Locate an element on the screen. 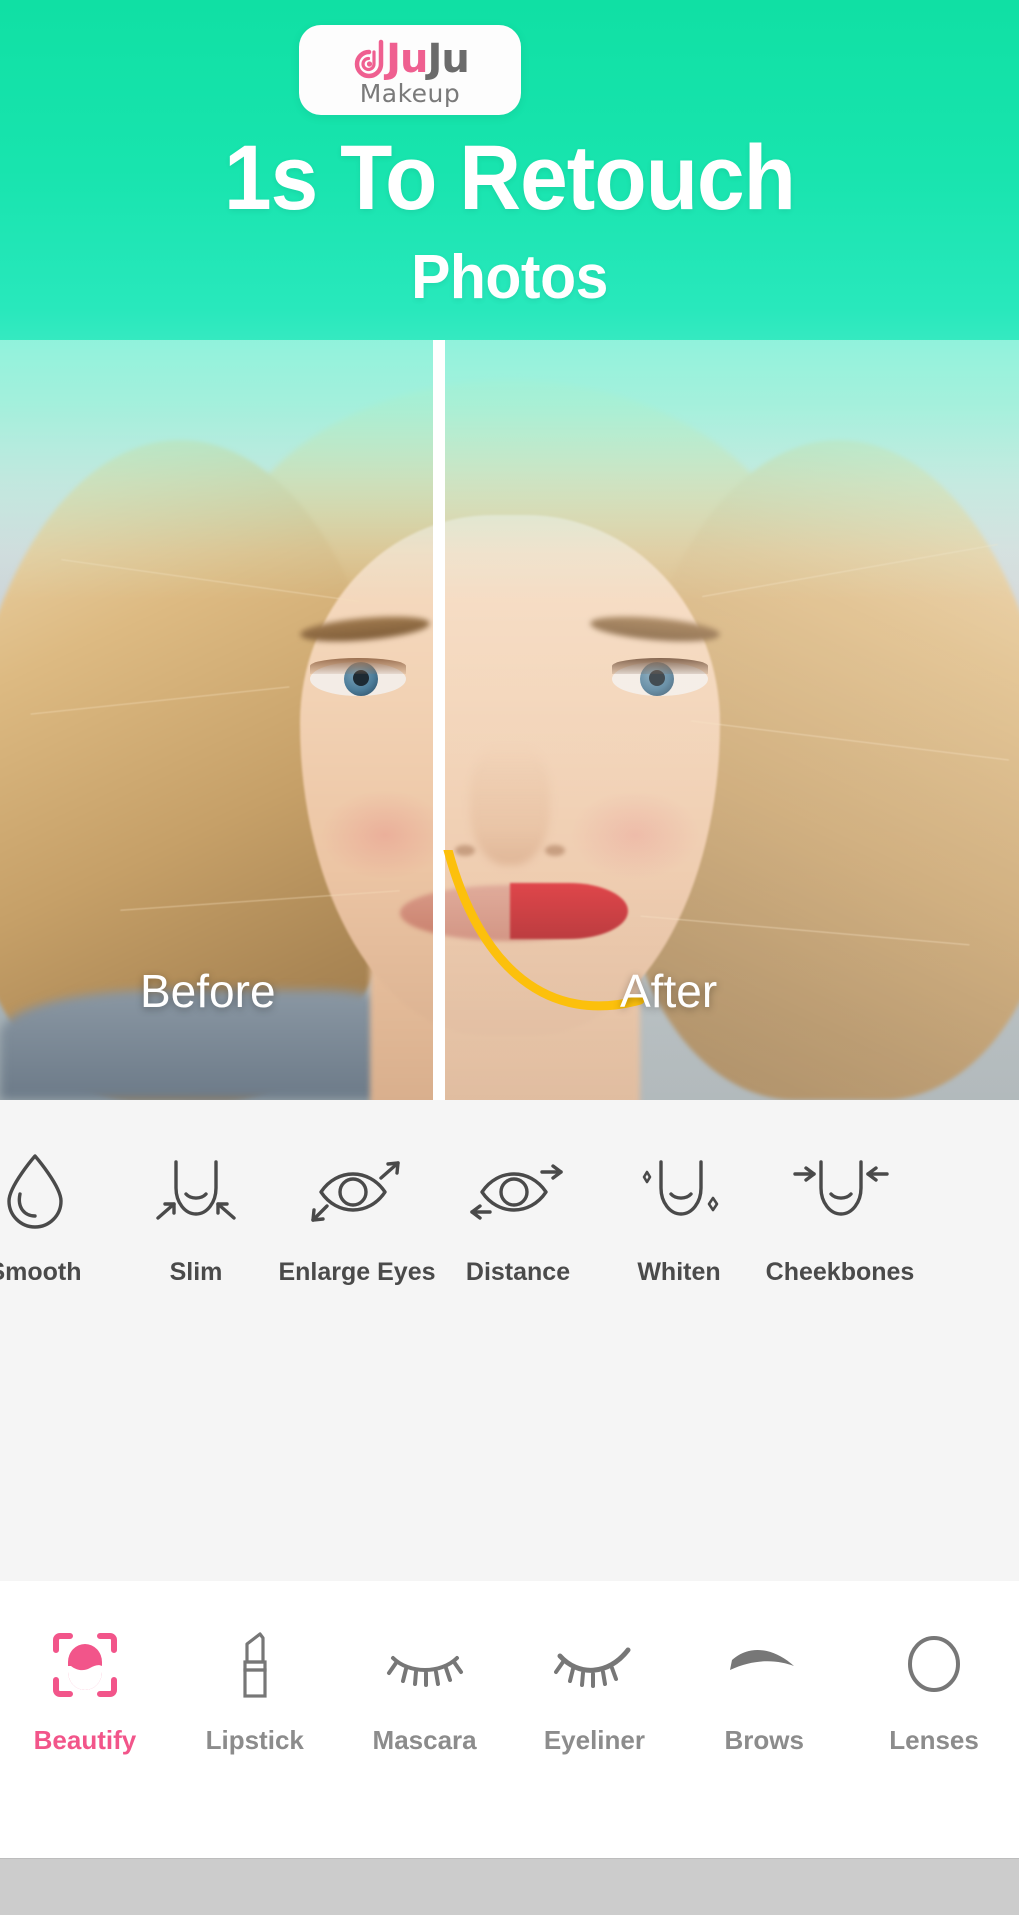  eyeliner-icon is located at coordinates (594, 1665).